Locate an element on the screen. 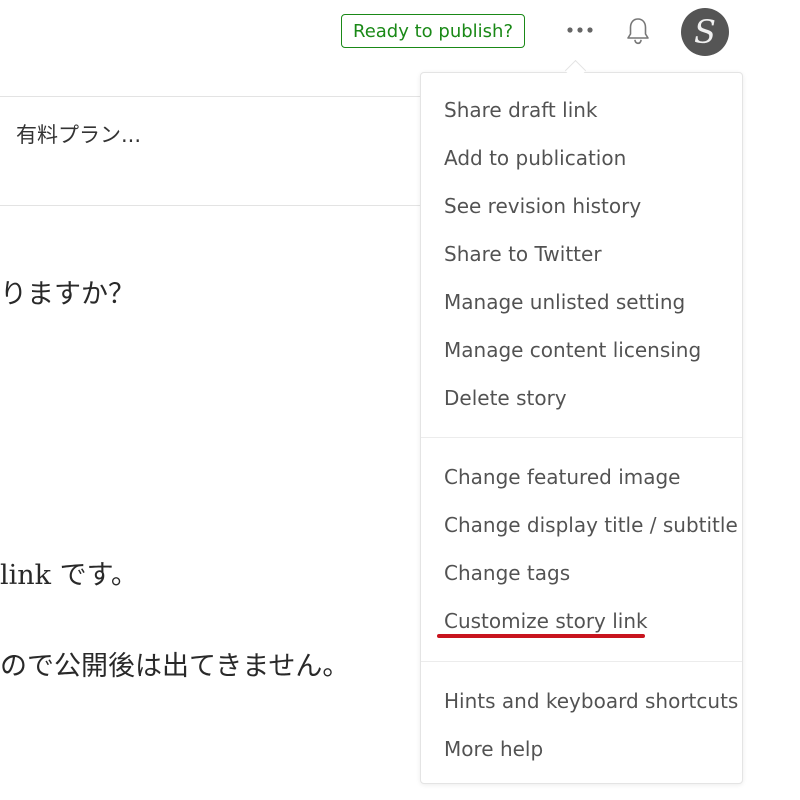  more-options-icon is located at coordinates (580, 30).